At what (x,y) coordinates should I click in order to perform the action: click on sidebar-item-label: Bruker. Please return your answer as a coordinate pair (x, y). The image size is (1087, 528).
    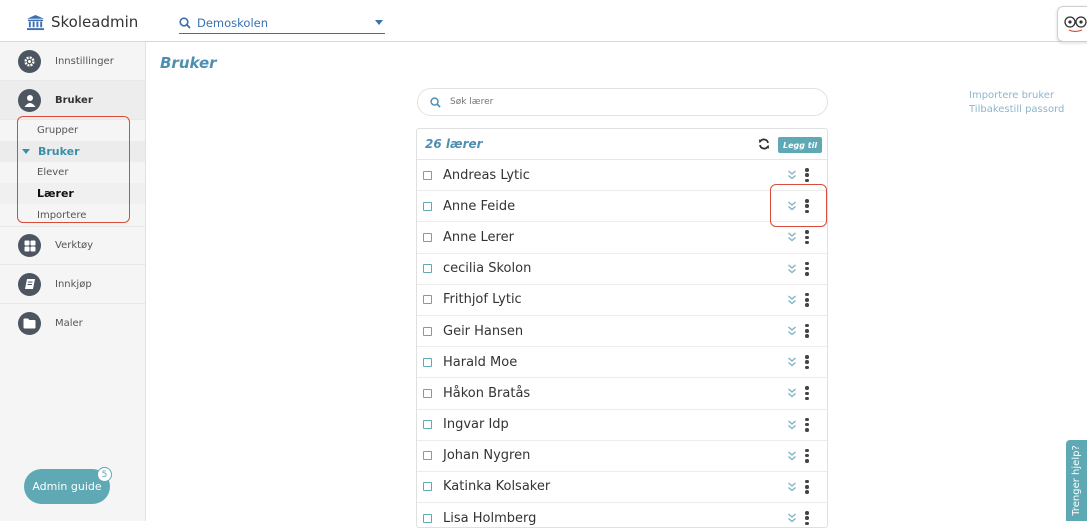
    Looking at the image, I should click on (74, 100).